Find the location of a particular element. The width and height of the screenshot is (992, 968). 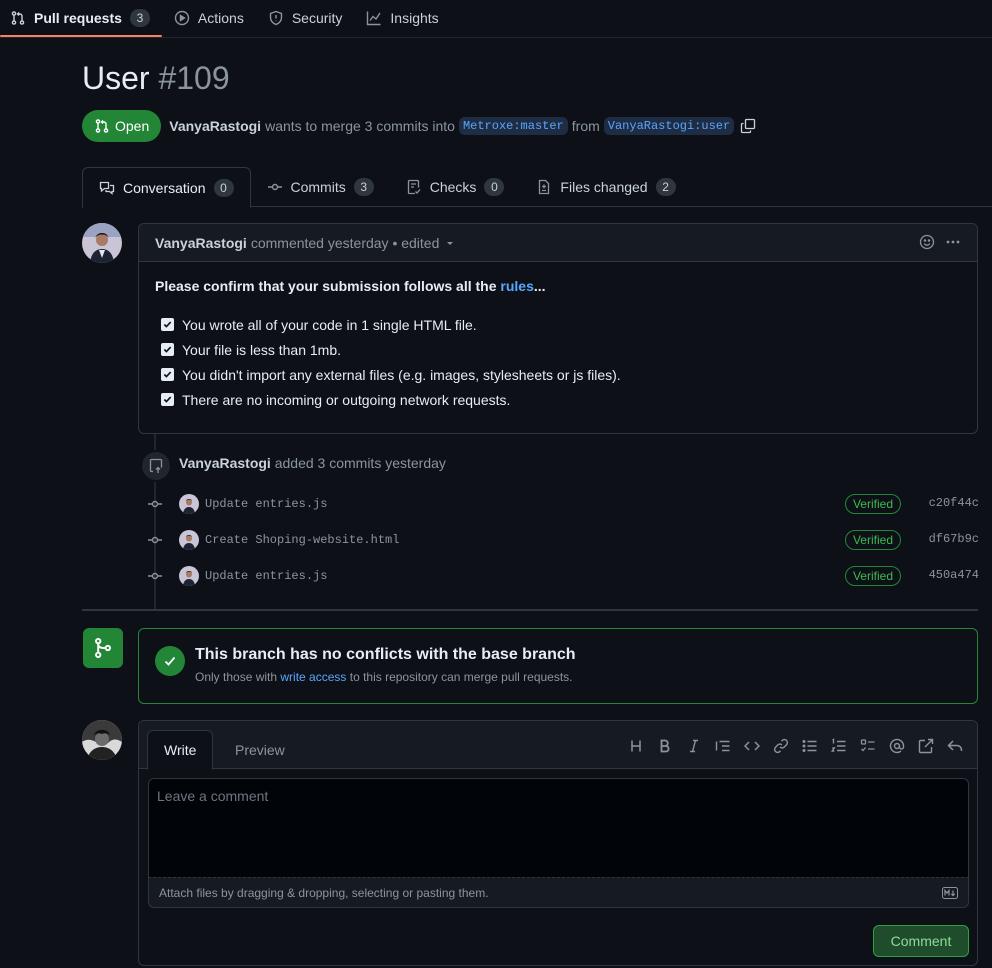

tab-counter: 2 is located at coordinates (665, 187).